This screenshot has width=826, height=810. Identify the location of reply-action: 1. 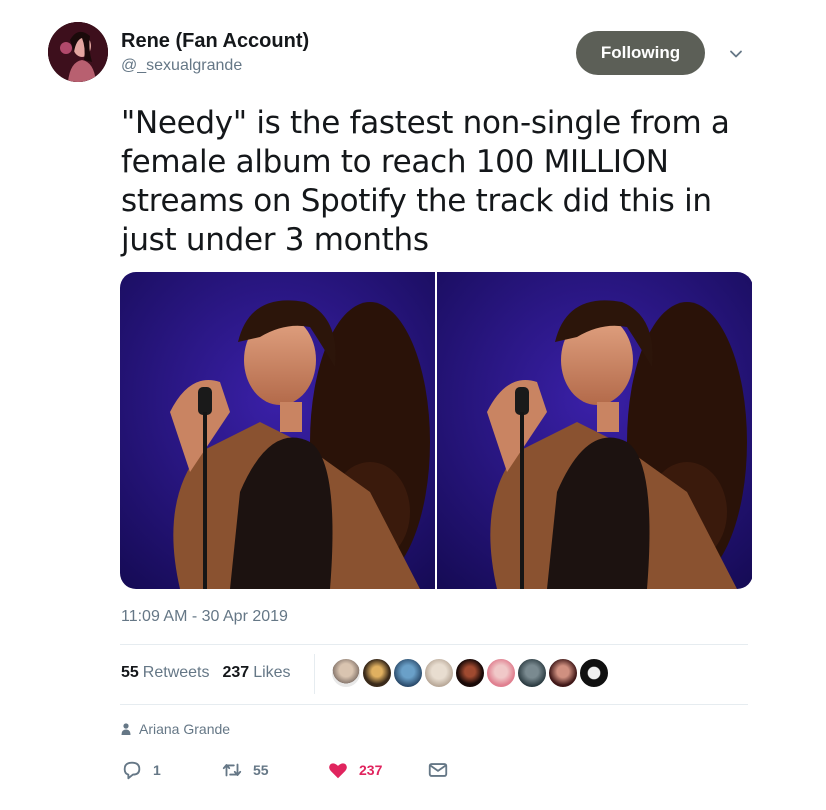
(171, 770).